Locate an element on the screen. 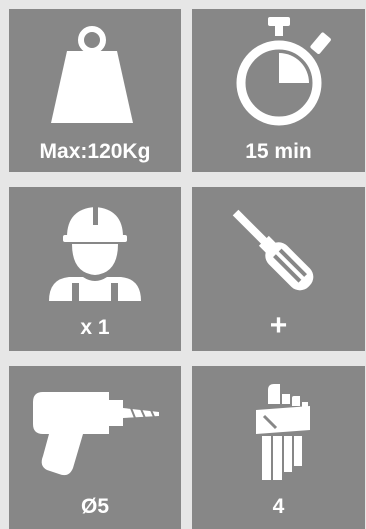  tile-hex-keys: 4 is located at coordinates (278, 447).